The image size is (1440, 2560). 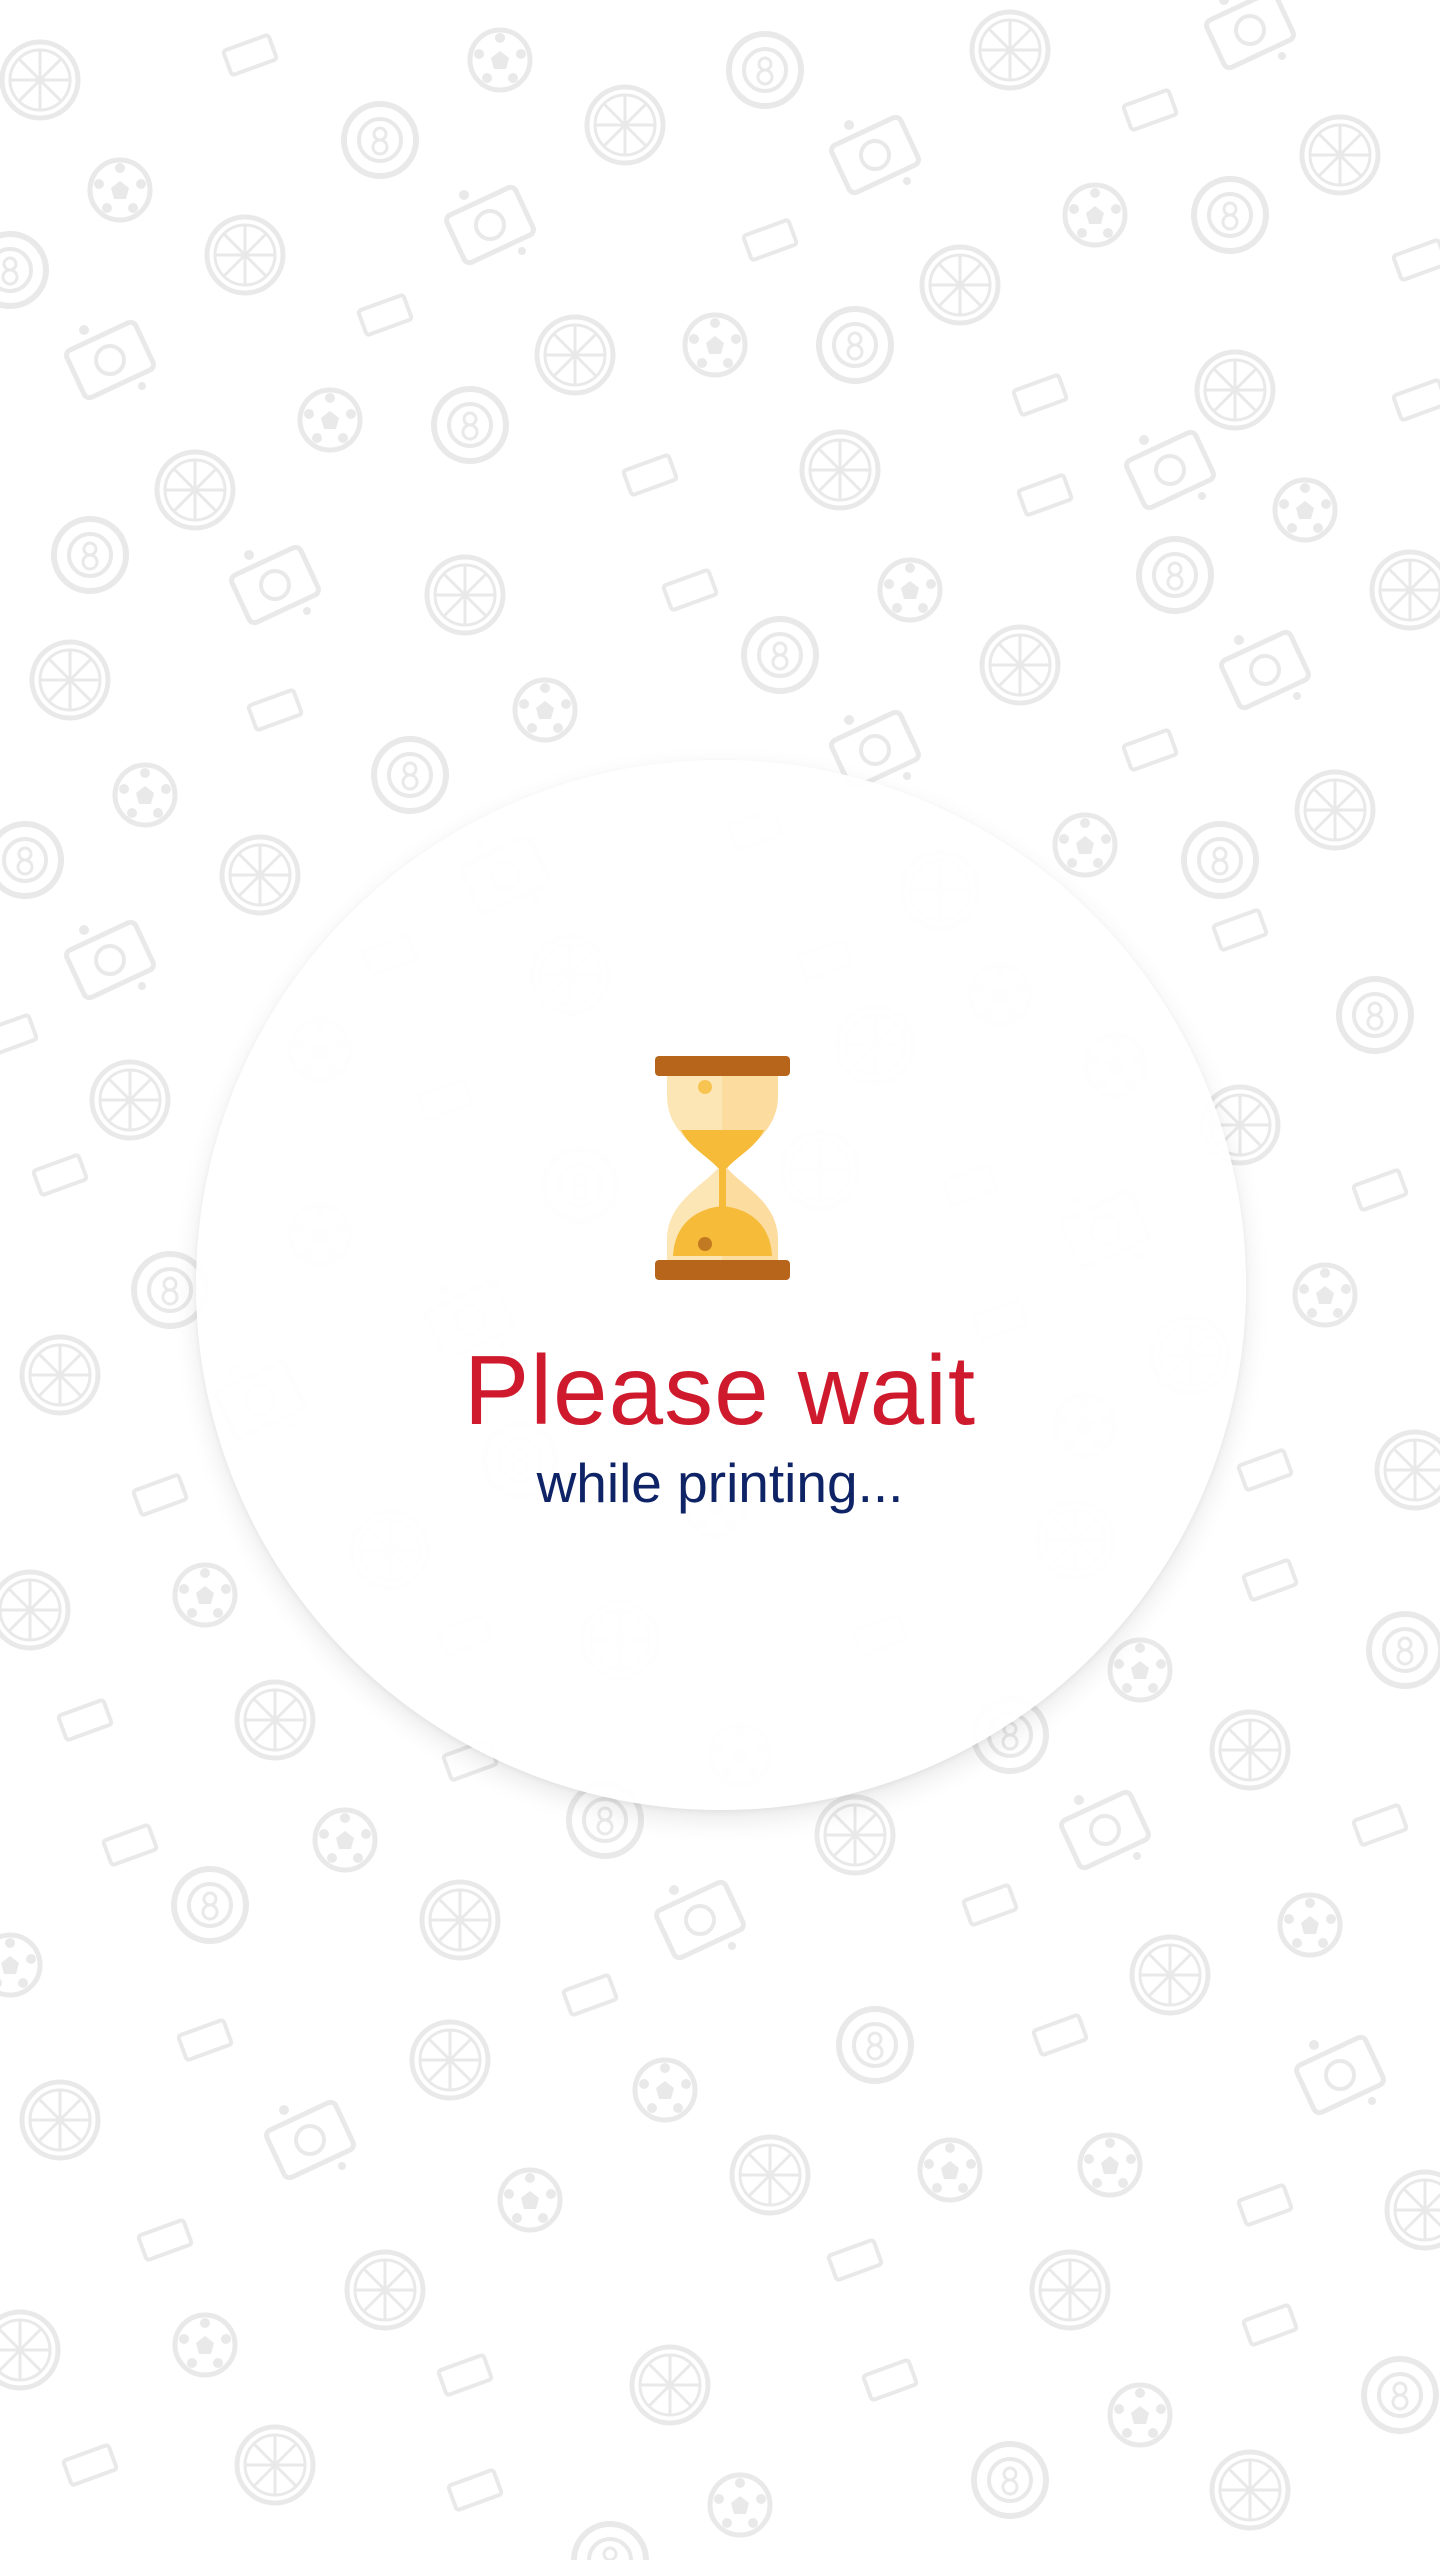 I want to click on page-title: Please wait, so click(x=720, y=1390).